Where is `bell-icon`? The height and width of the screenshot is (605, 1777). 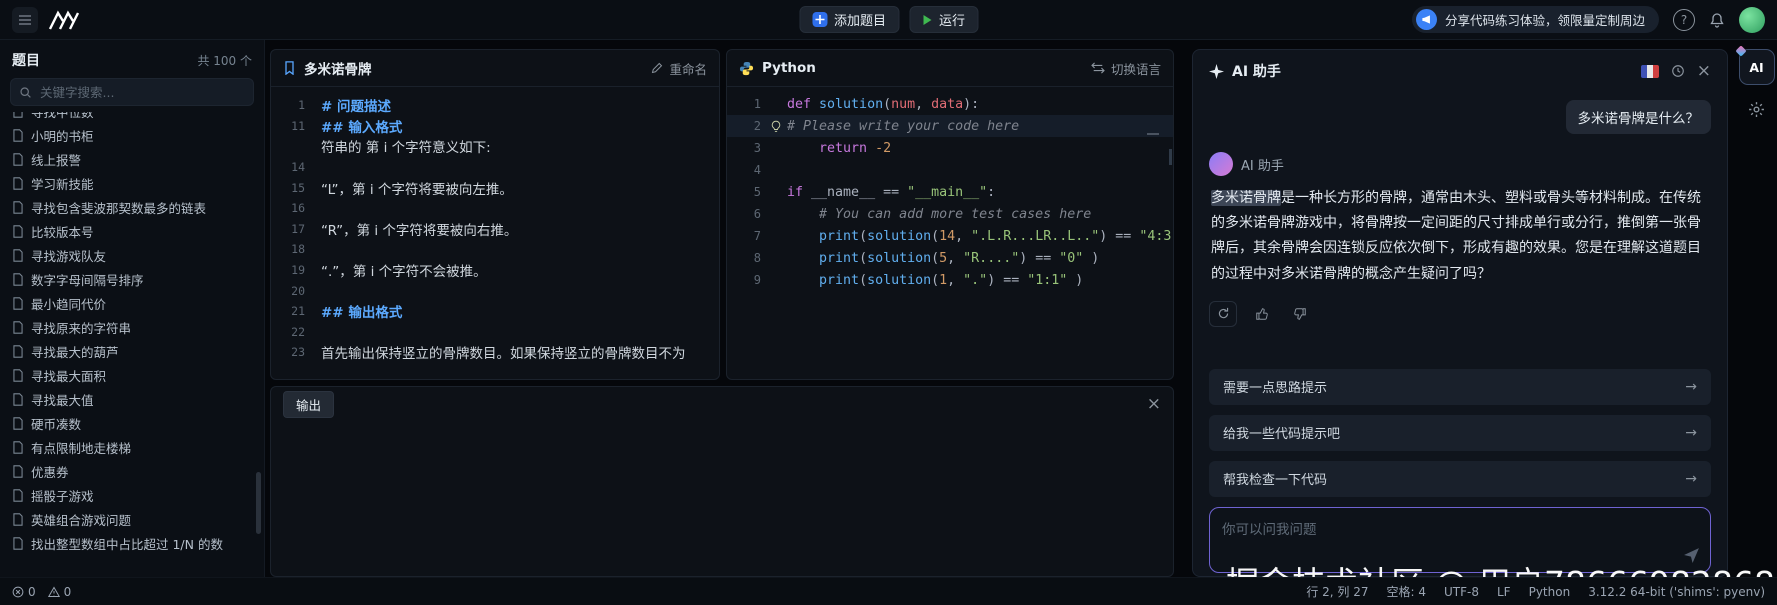 bell-icon is located at coordinates (1717, 20).